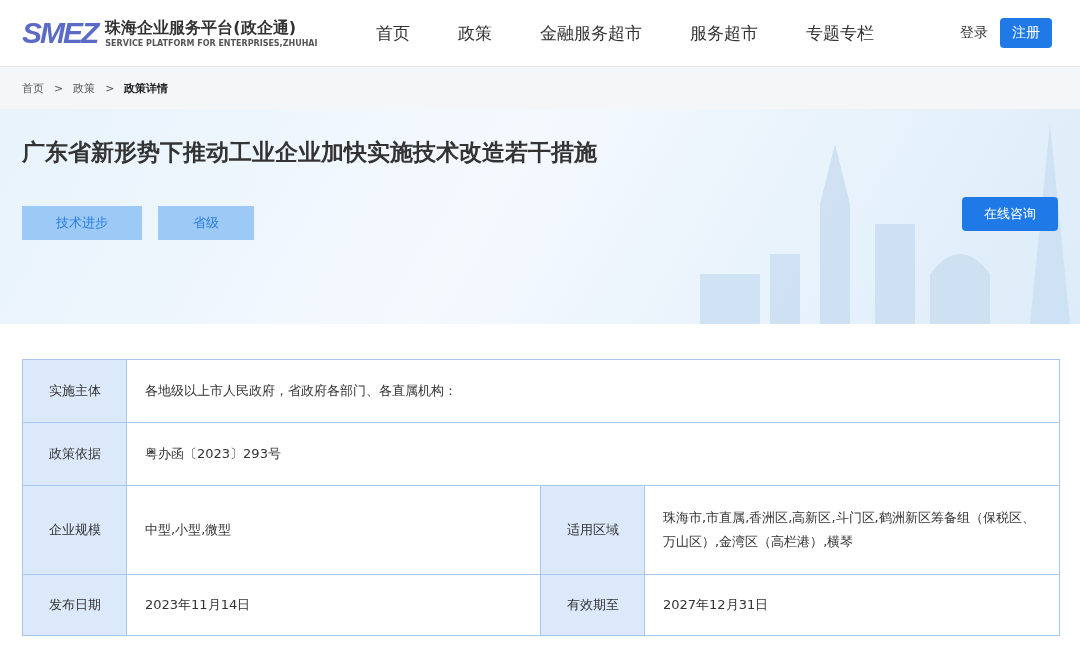  Describe the element at coordinates (840, 33) in the screenshot. I see `nav-link: 专题专栏` at that location.